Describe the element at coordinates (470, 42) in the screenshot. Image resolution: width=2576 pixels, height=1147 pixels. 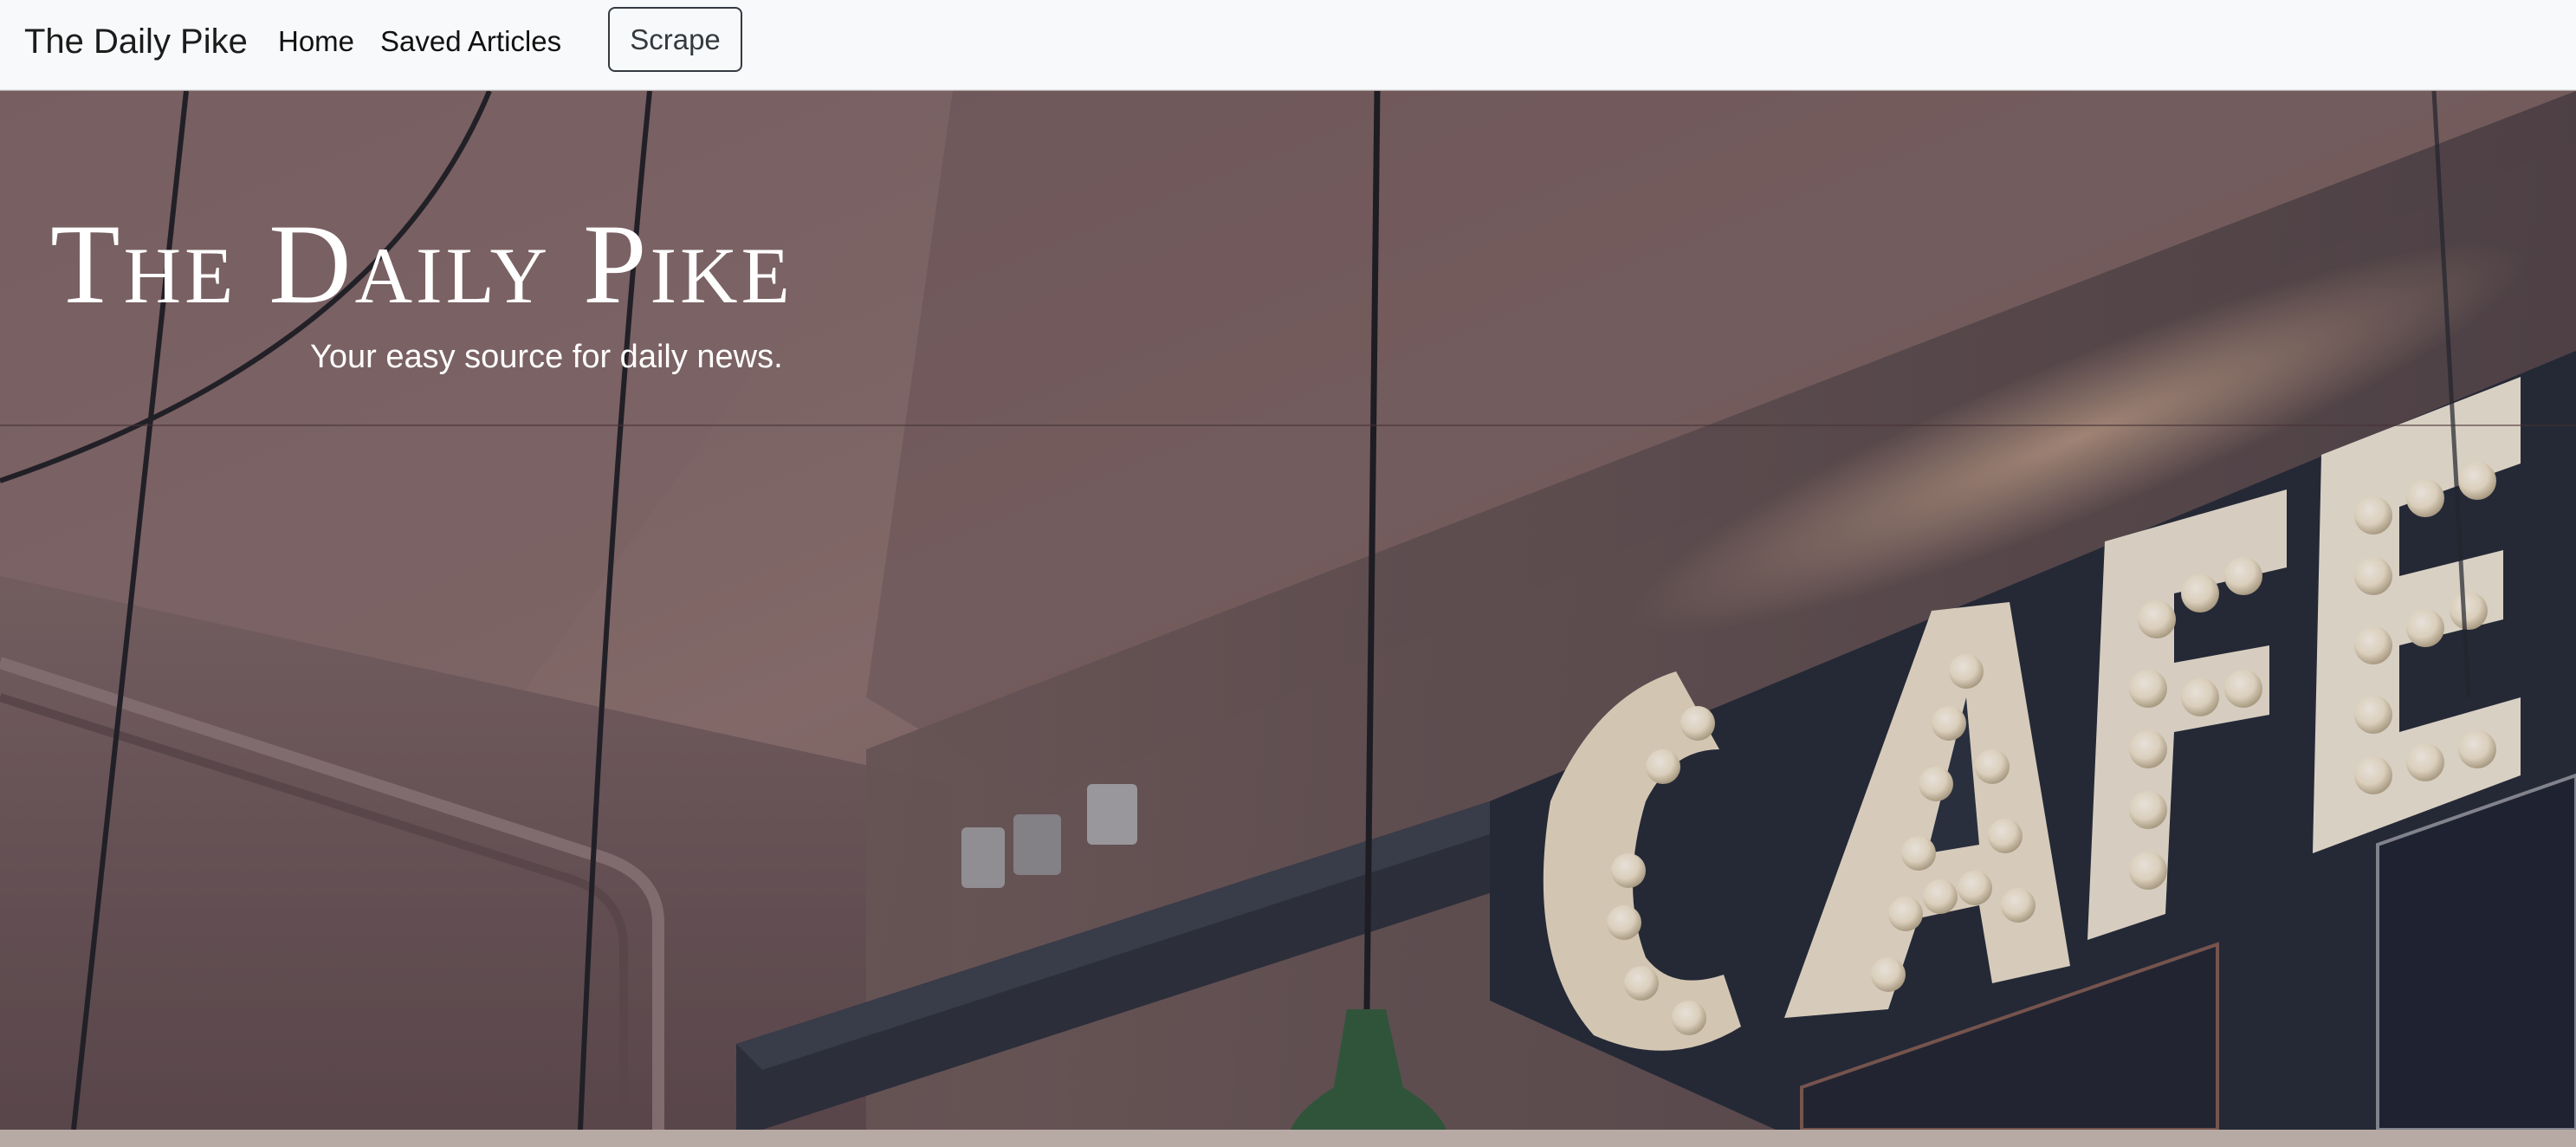
I see `nav-link-saved-articles: Saved Articles` at that location.